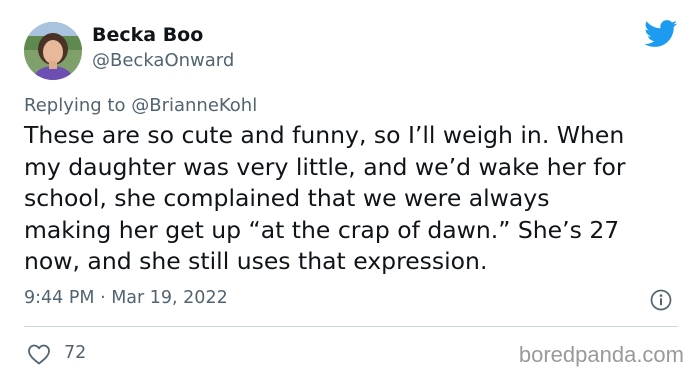  What do you see at coordinates (256, 261) in the screenshot?
I see `tweet-text-line: now, and she still uses that expression.` at bounding box center [256, 261].